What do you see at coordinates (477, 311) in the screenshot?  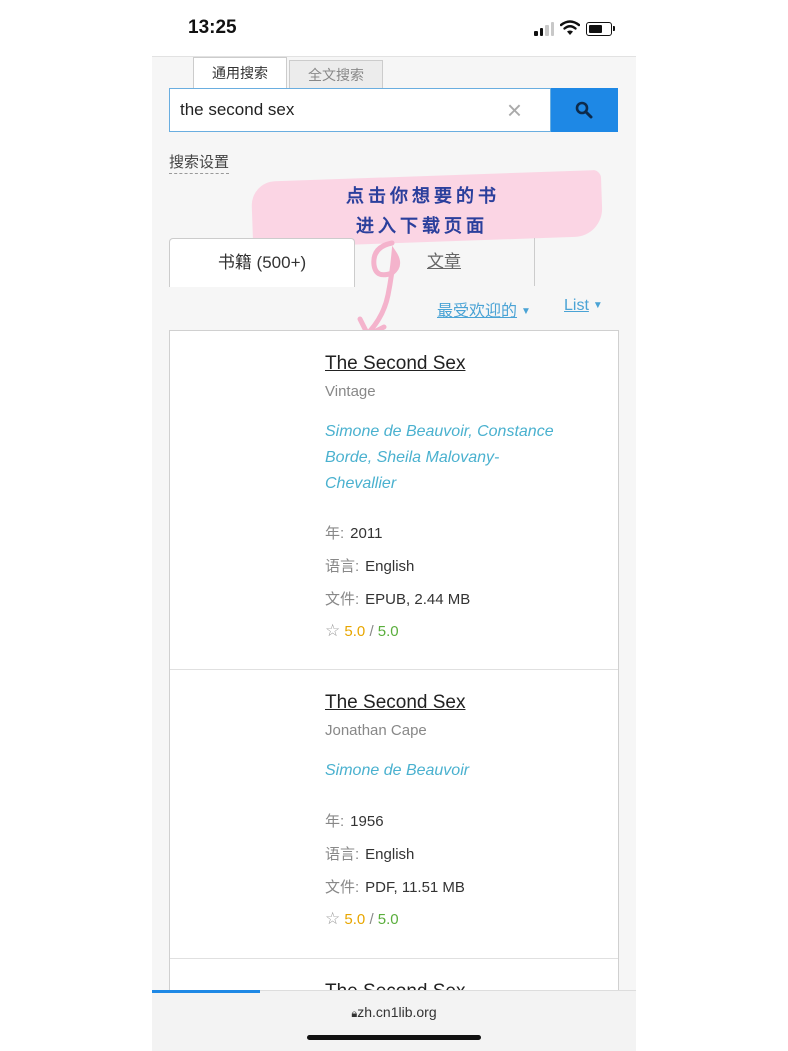 I see `sort-label: 最受欢迎的` at bounding box center [477, 311].